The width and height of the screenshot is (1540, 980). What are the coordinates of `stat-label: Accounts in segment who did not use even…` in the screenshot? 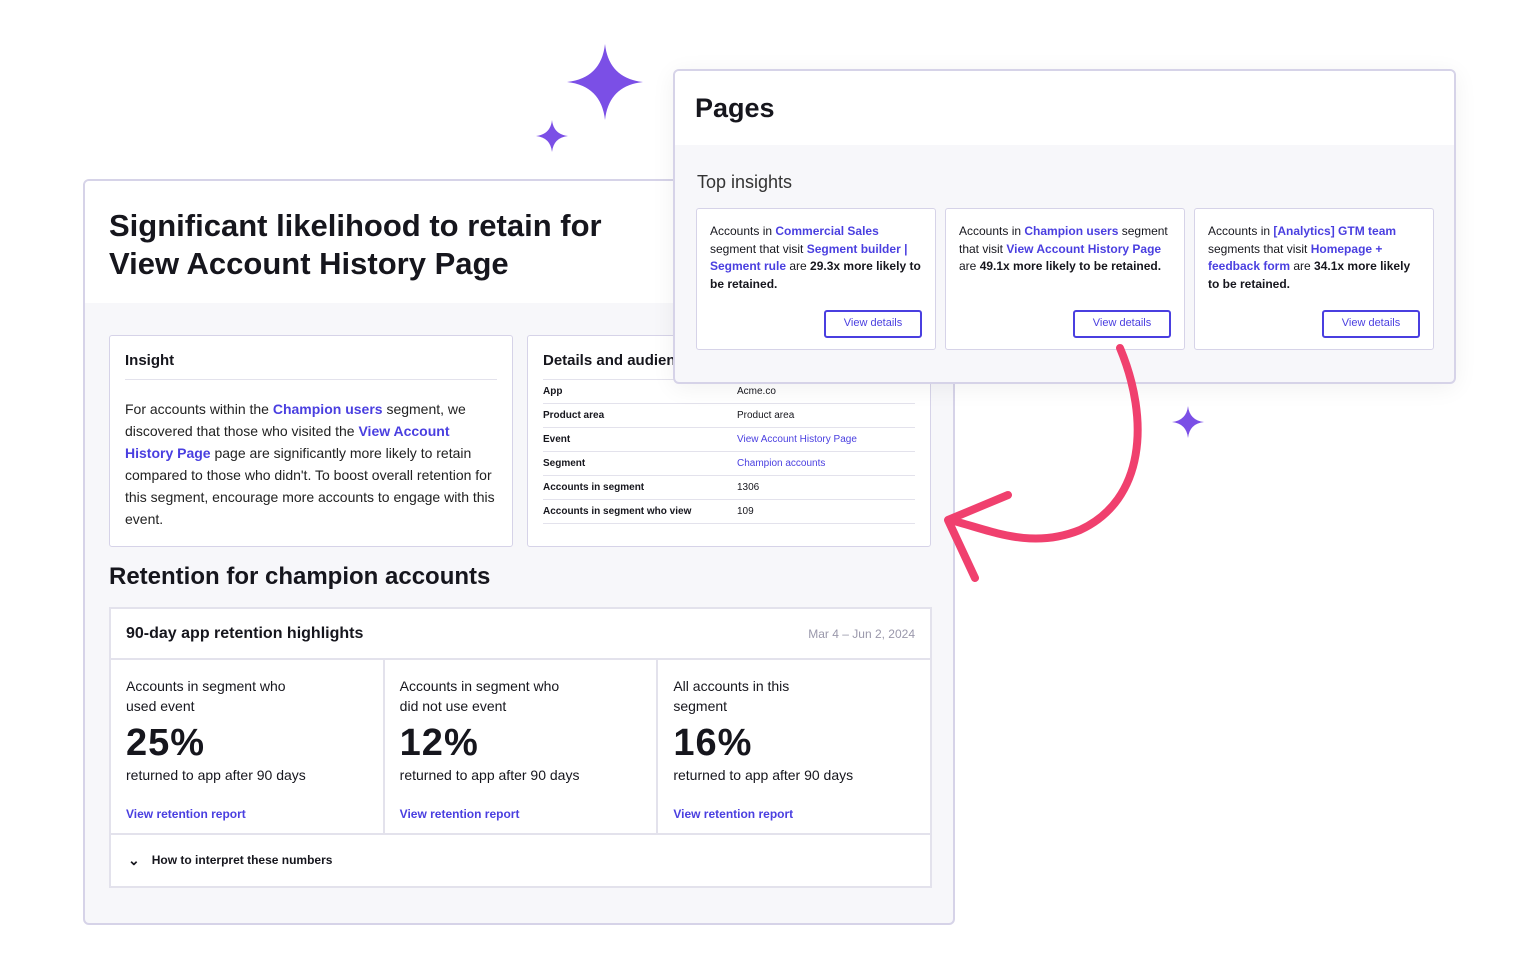 It's located at (479, 696).